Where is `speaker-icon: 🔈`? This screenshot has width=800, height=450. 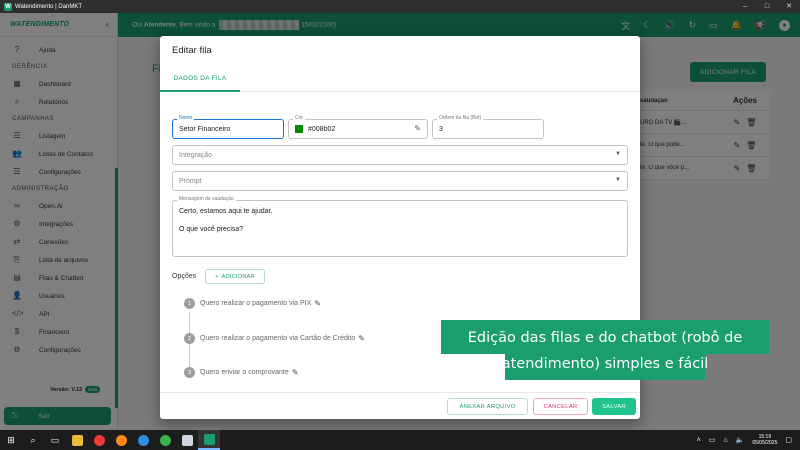
speaker-icon: 🔈 is located at coordinates (740, 440).